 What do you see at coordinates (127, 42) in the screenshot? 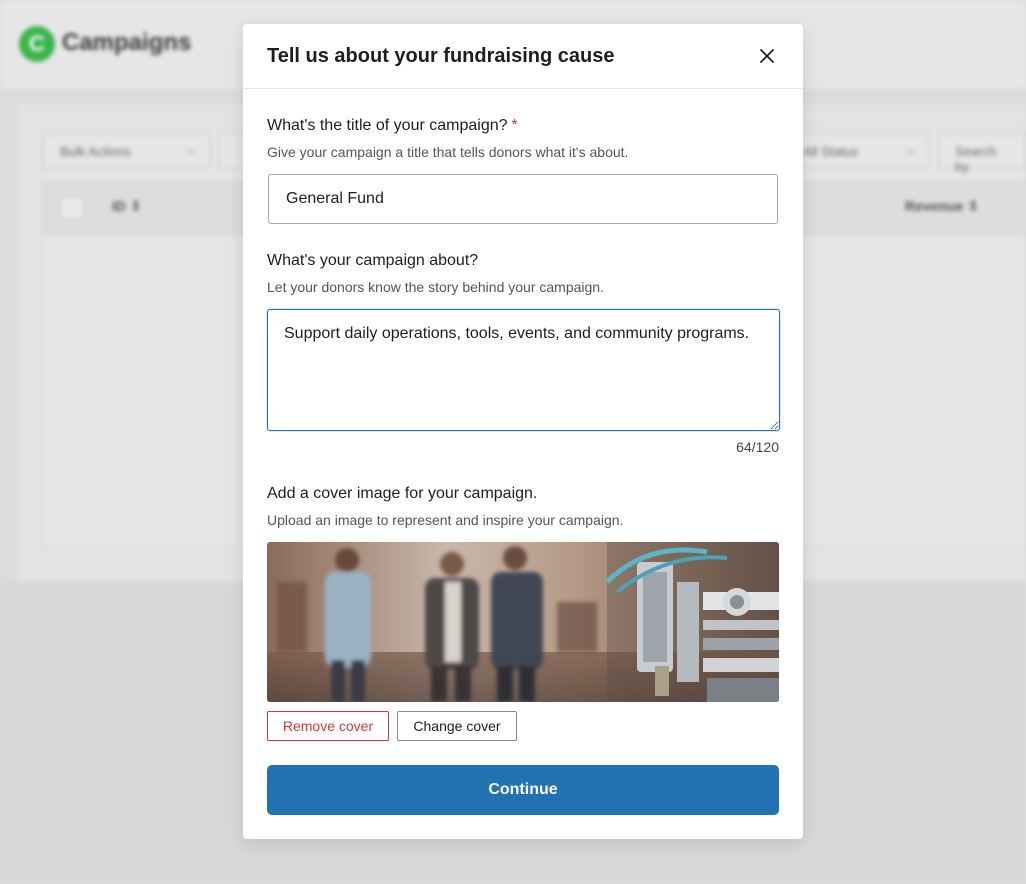
I see `app-title: Campaigns` at bounding box center [127, 42].